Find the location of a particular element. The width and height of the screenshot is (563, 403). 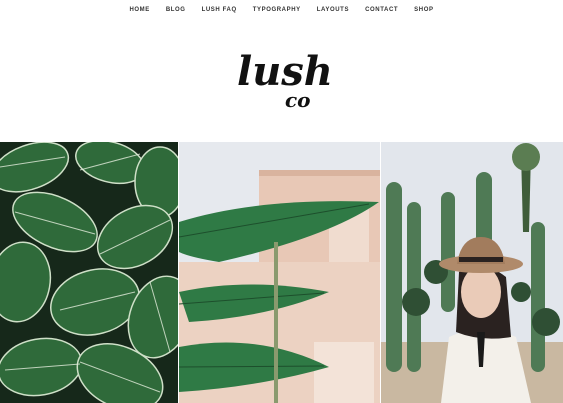

nav-home: HOME is located at coordinates (139, 10).